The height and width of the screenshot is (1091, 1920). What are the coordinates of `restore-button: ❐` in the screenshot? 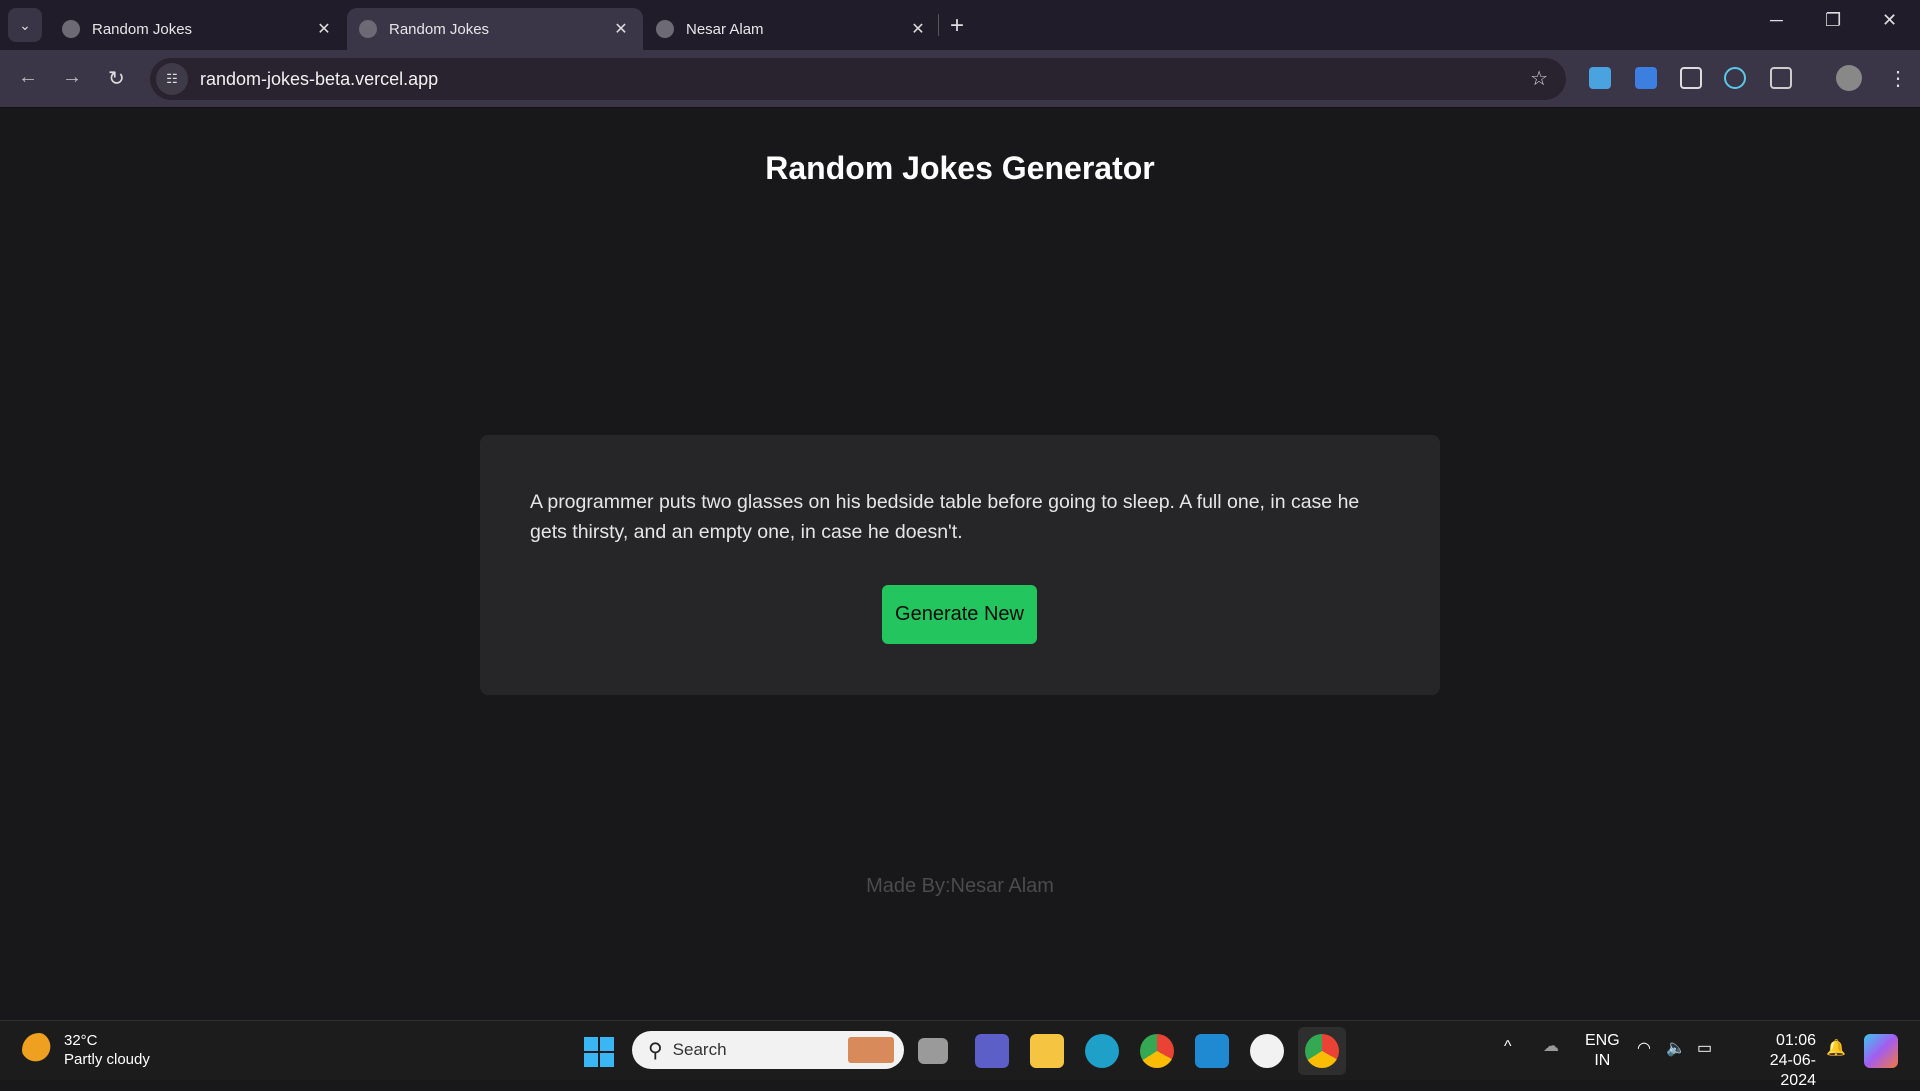 It's located at (1833, 20).